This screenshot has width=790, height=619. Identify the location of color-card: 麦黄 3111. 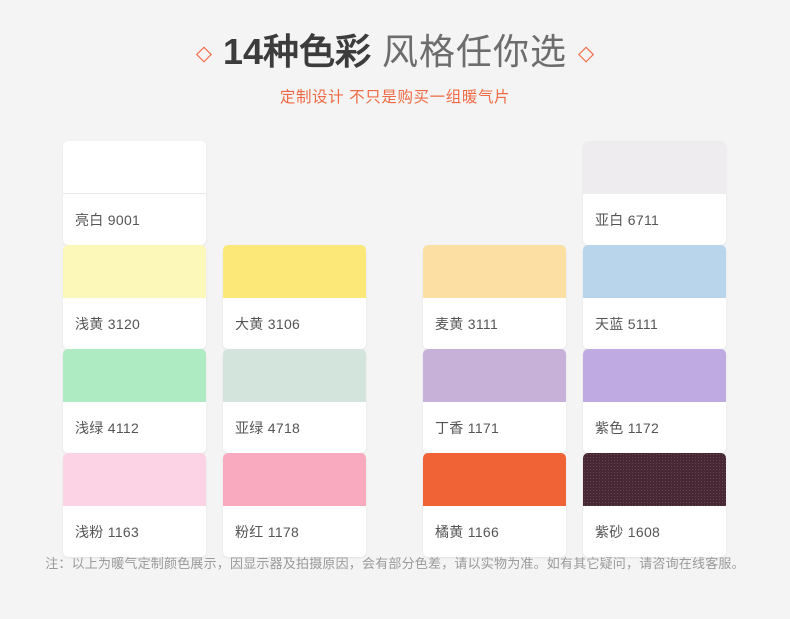
(494, 297).